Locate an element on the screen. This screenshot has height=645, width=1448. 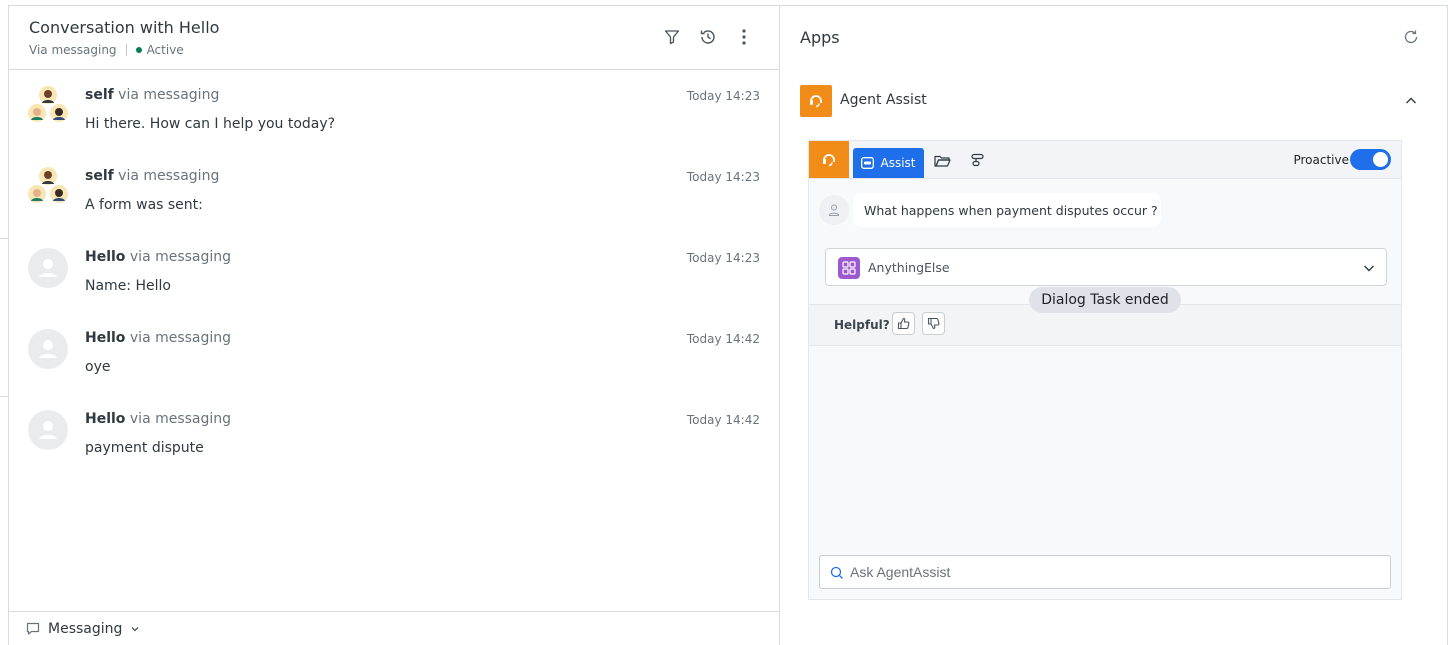
ask-agentassist-field is located at coordinates (1105, 572).